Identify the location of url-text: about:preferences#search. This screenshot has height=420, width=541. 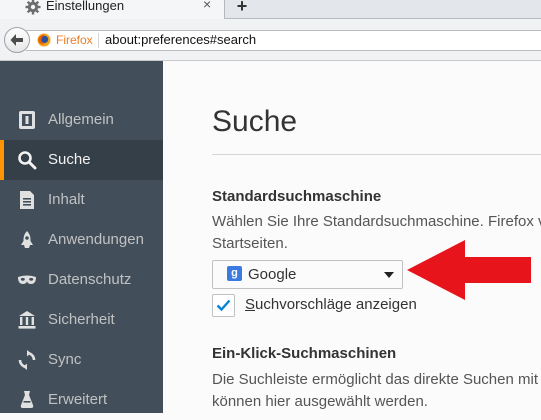
(180, 39).